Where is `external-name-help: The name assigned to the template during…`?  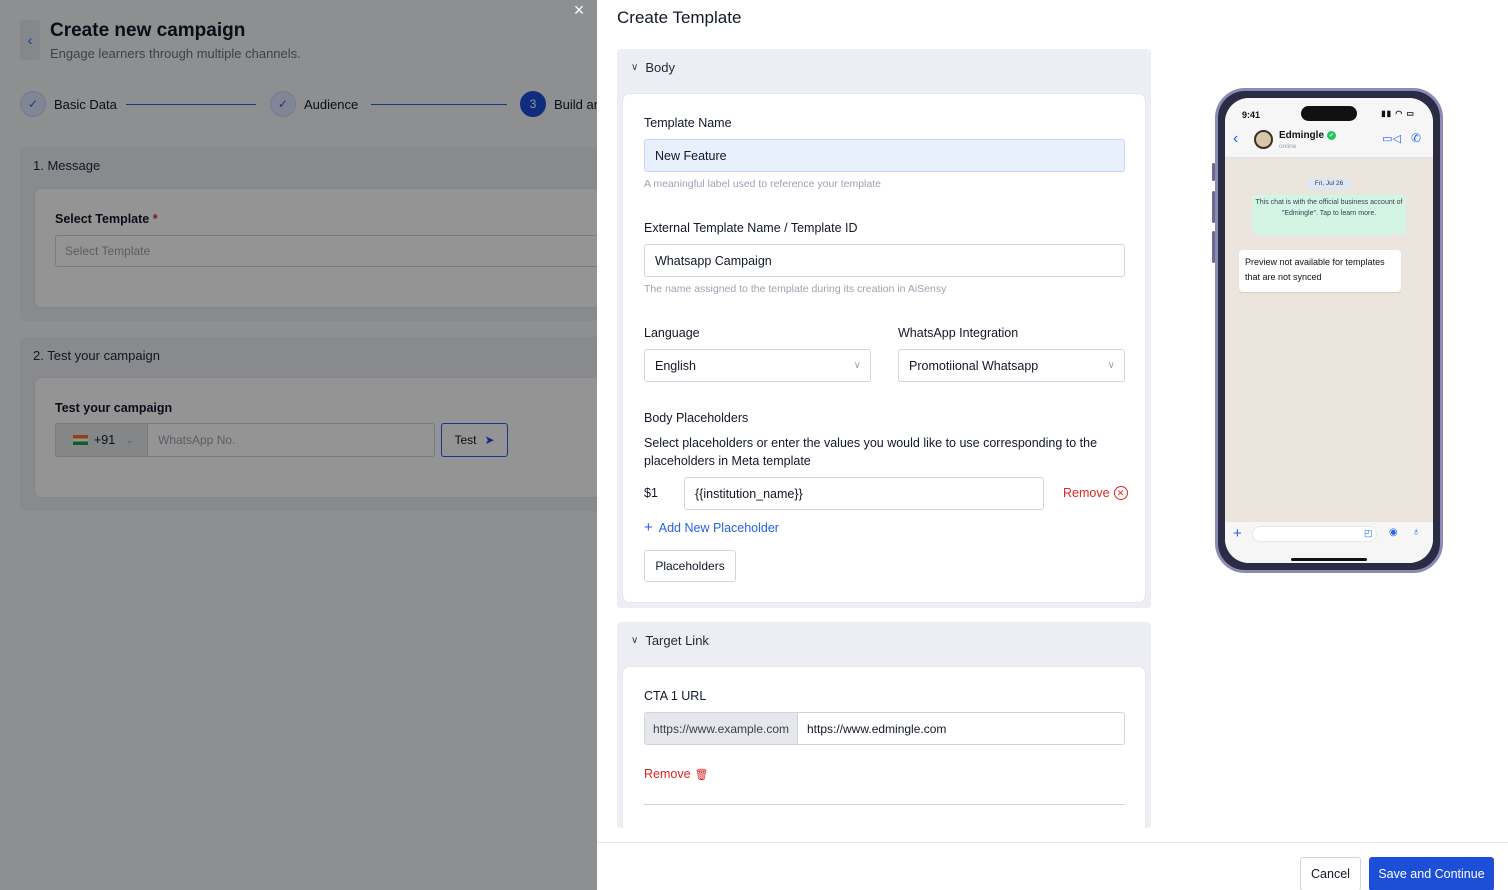
external-name-help: The name assigned to the template during… is located at coordinates (795, 289).